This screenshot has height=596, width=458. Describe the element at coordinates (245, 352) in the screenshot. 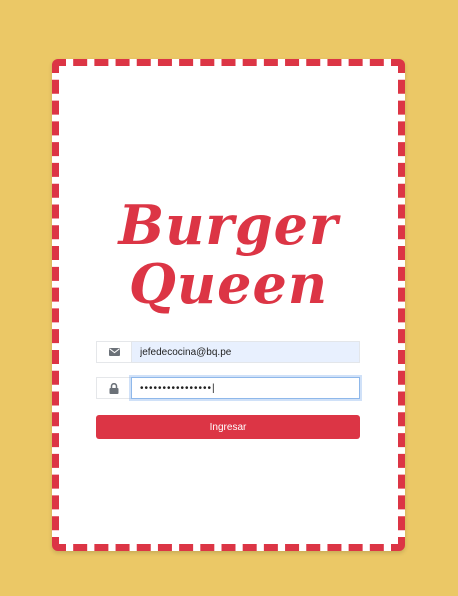

I see `email-input` at that location.